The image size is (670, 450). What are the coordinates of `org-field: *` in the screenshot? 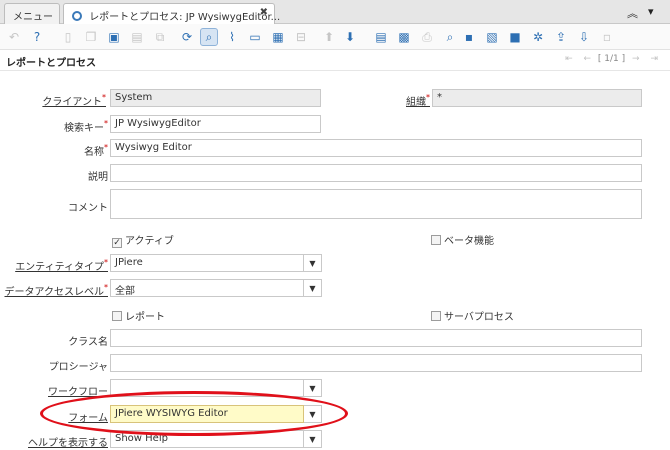 It's located at (537, 98).